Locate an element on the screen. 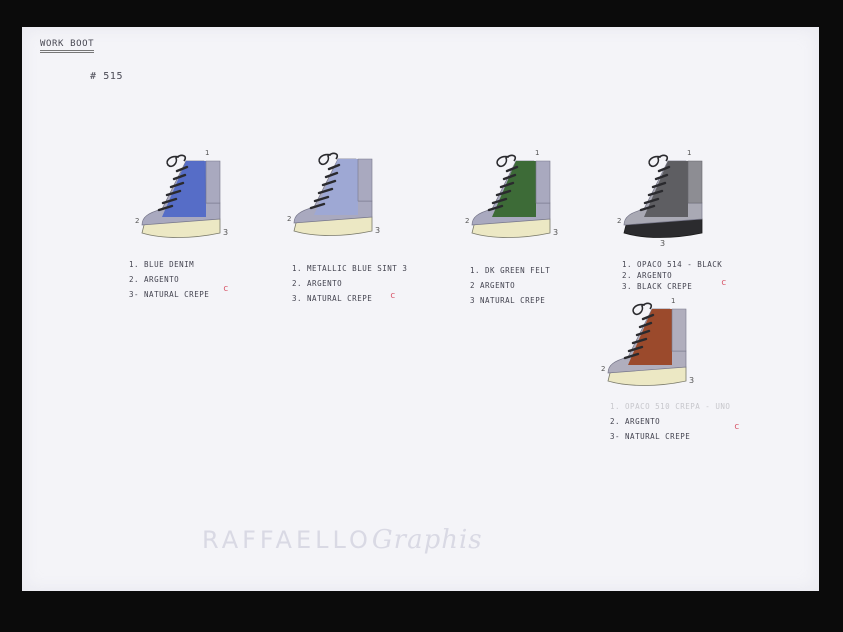  note-sole: 3. BLACK CREPE is located at coordinates (657, 286).